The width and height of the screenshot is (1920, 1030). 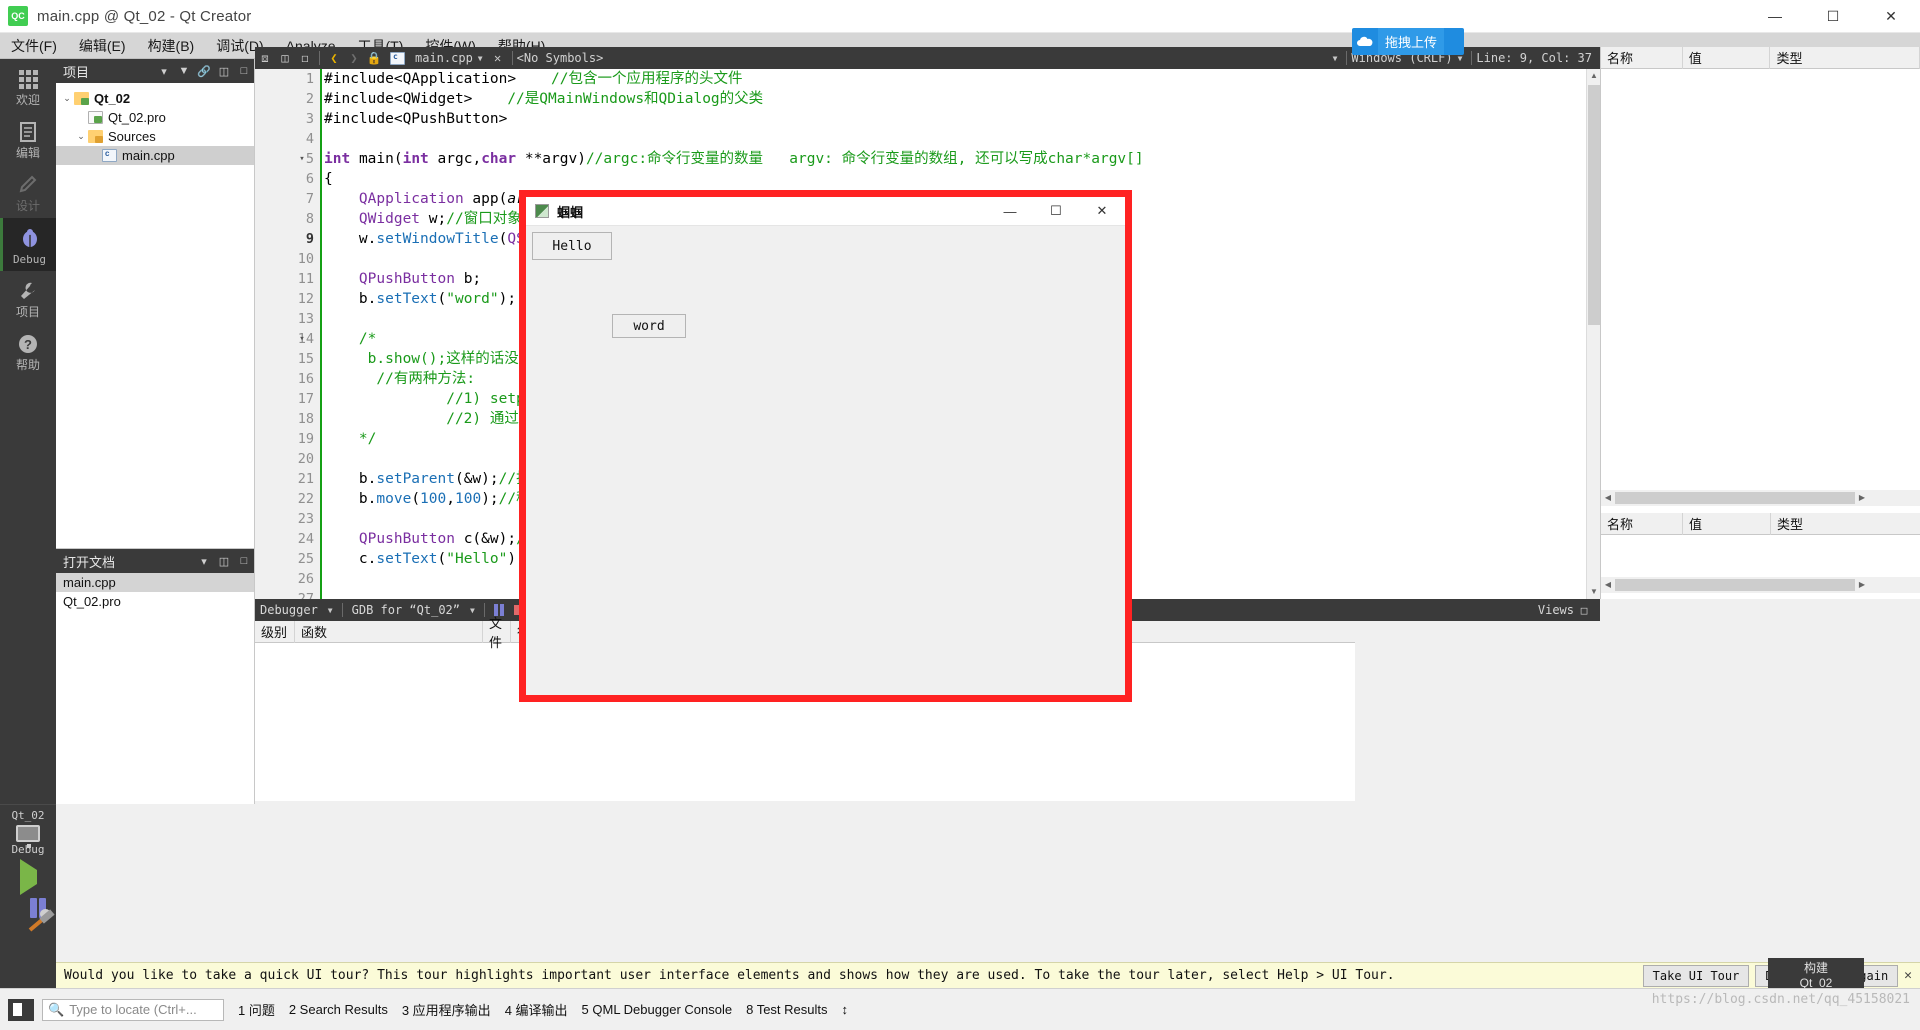 I want to click on app-close-button: ✕, so click(x=1102, y=211).